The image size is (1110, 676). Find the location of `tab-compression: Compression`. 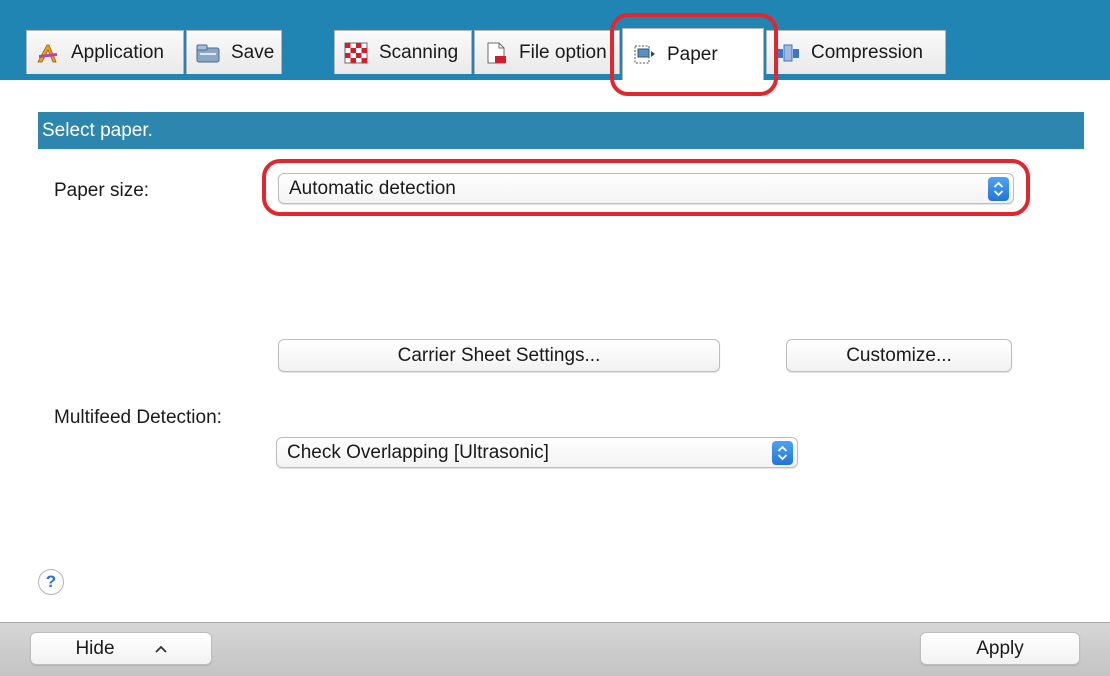

tab-compression: Compression is located at coordinates (856, 52).